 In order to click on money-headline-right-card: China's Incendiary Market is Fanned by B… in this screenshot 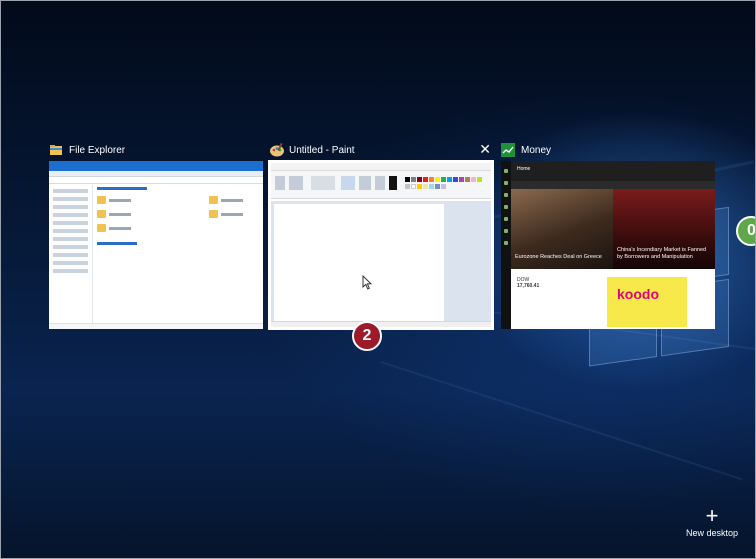, I will do `click(664, 229)`.